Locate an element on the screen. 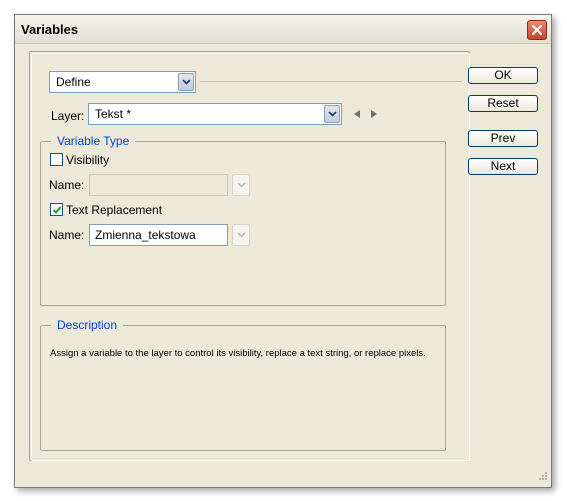 The height and width of the screenshot is (501, 567). visibility-checkbox is located at coordinates (56, 159).